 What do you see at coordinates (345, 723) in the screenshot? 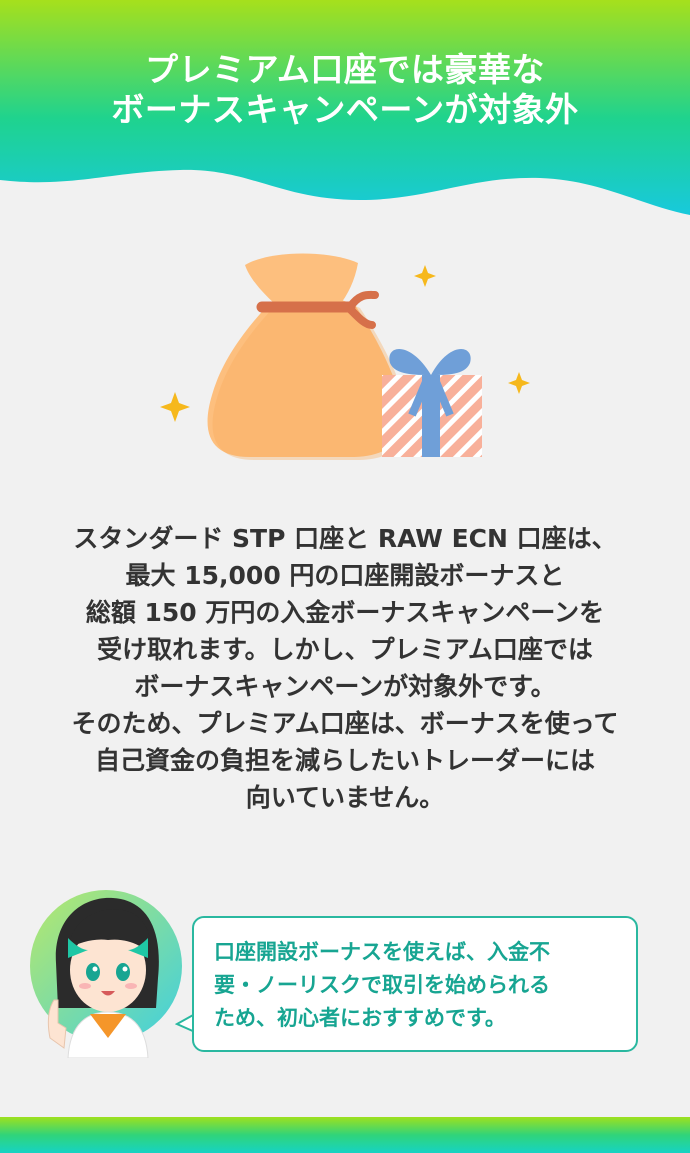
I see `description-line: そのため、プレミアム口座は、ボーナスを使って` at bounding box center [345, 723].